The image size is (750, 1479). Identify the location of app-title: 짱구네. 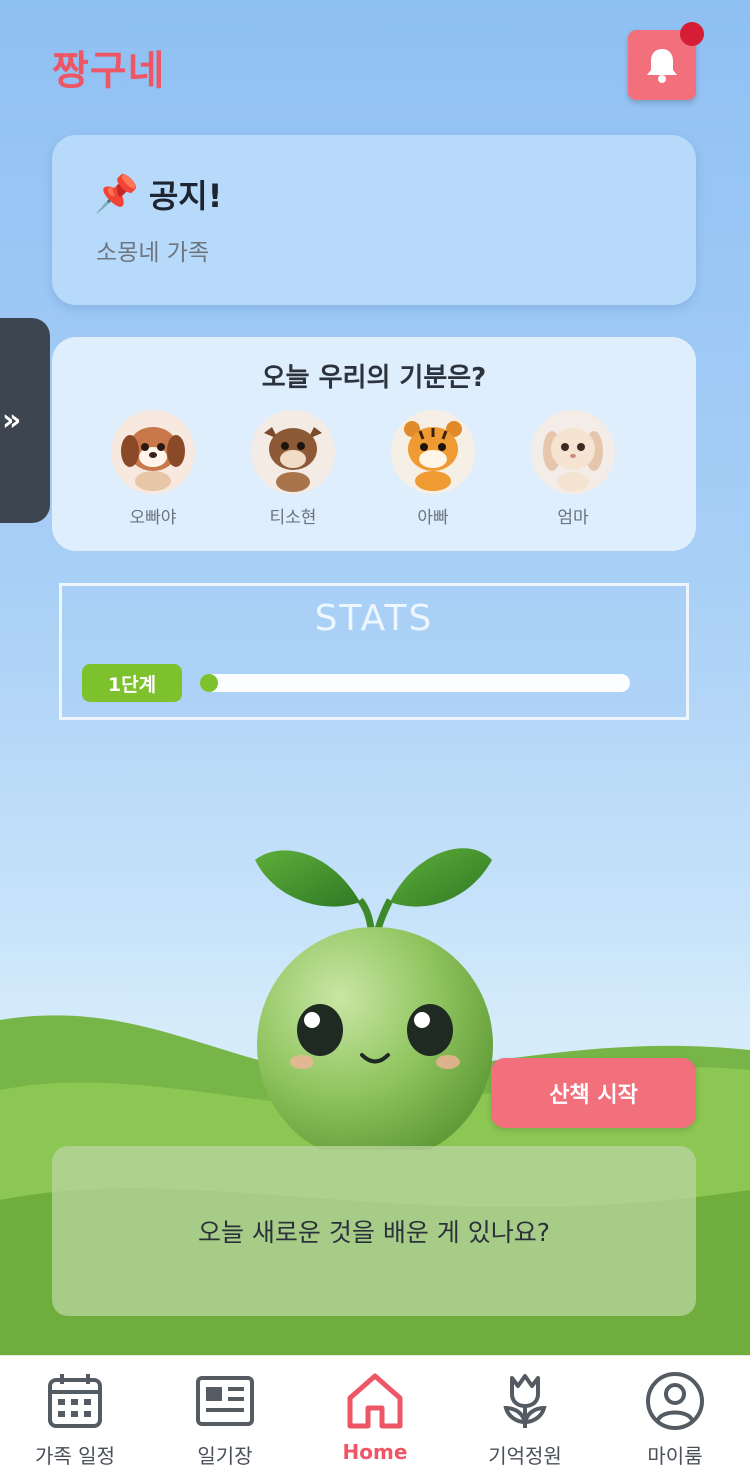
(109, 71).